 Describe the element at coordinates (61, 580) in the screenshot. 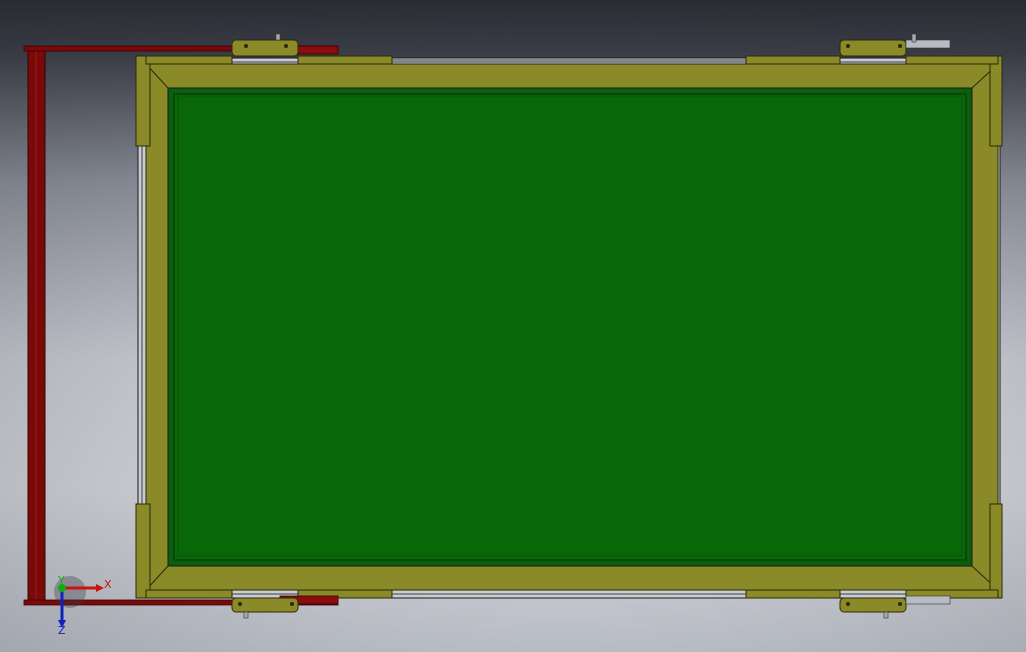

I see `y-axis-label: Y` at that location.